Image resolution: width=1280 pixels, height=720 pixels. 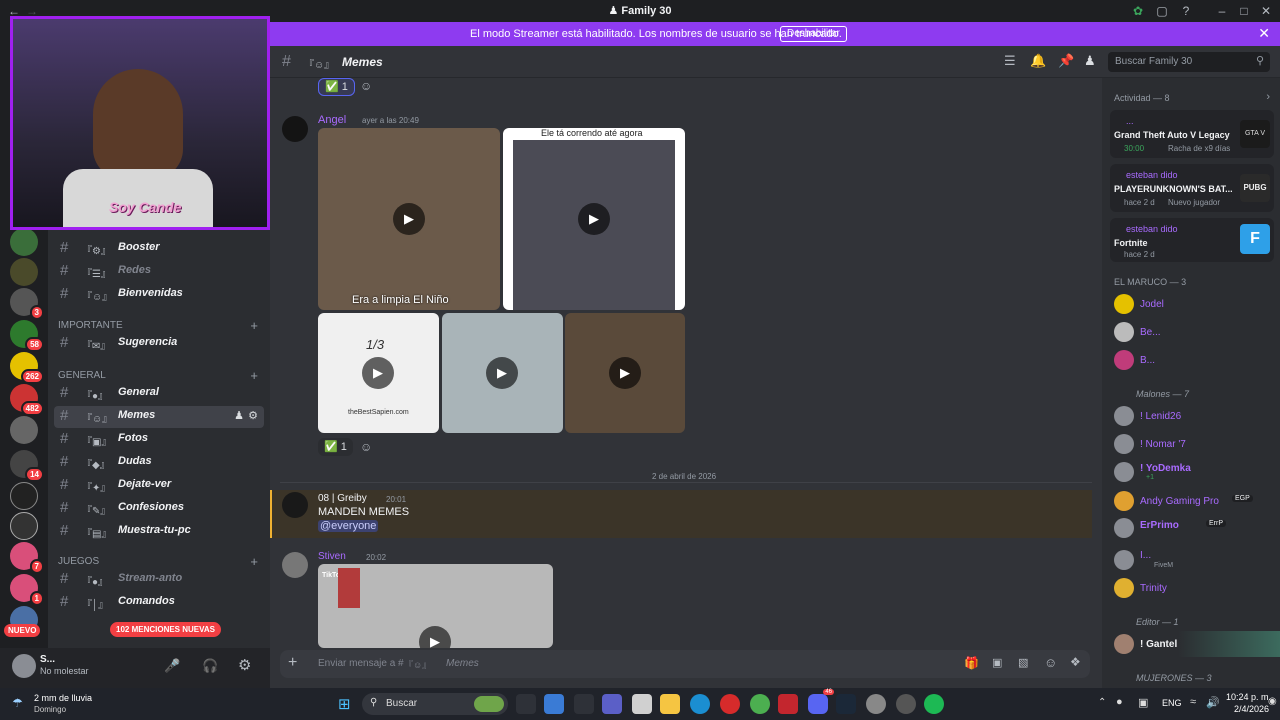 I want to click on members-icon: ♟, so click(x=1090, y=61).